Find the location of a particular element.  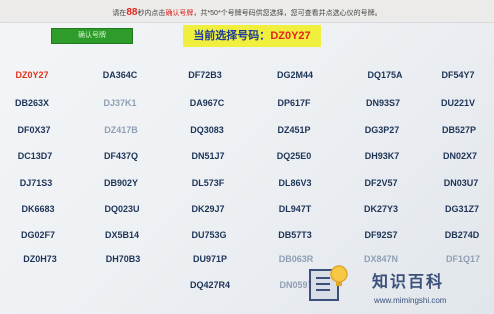

plate-option: DQ023U is located at coordinates (121, 209).